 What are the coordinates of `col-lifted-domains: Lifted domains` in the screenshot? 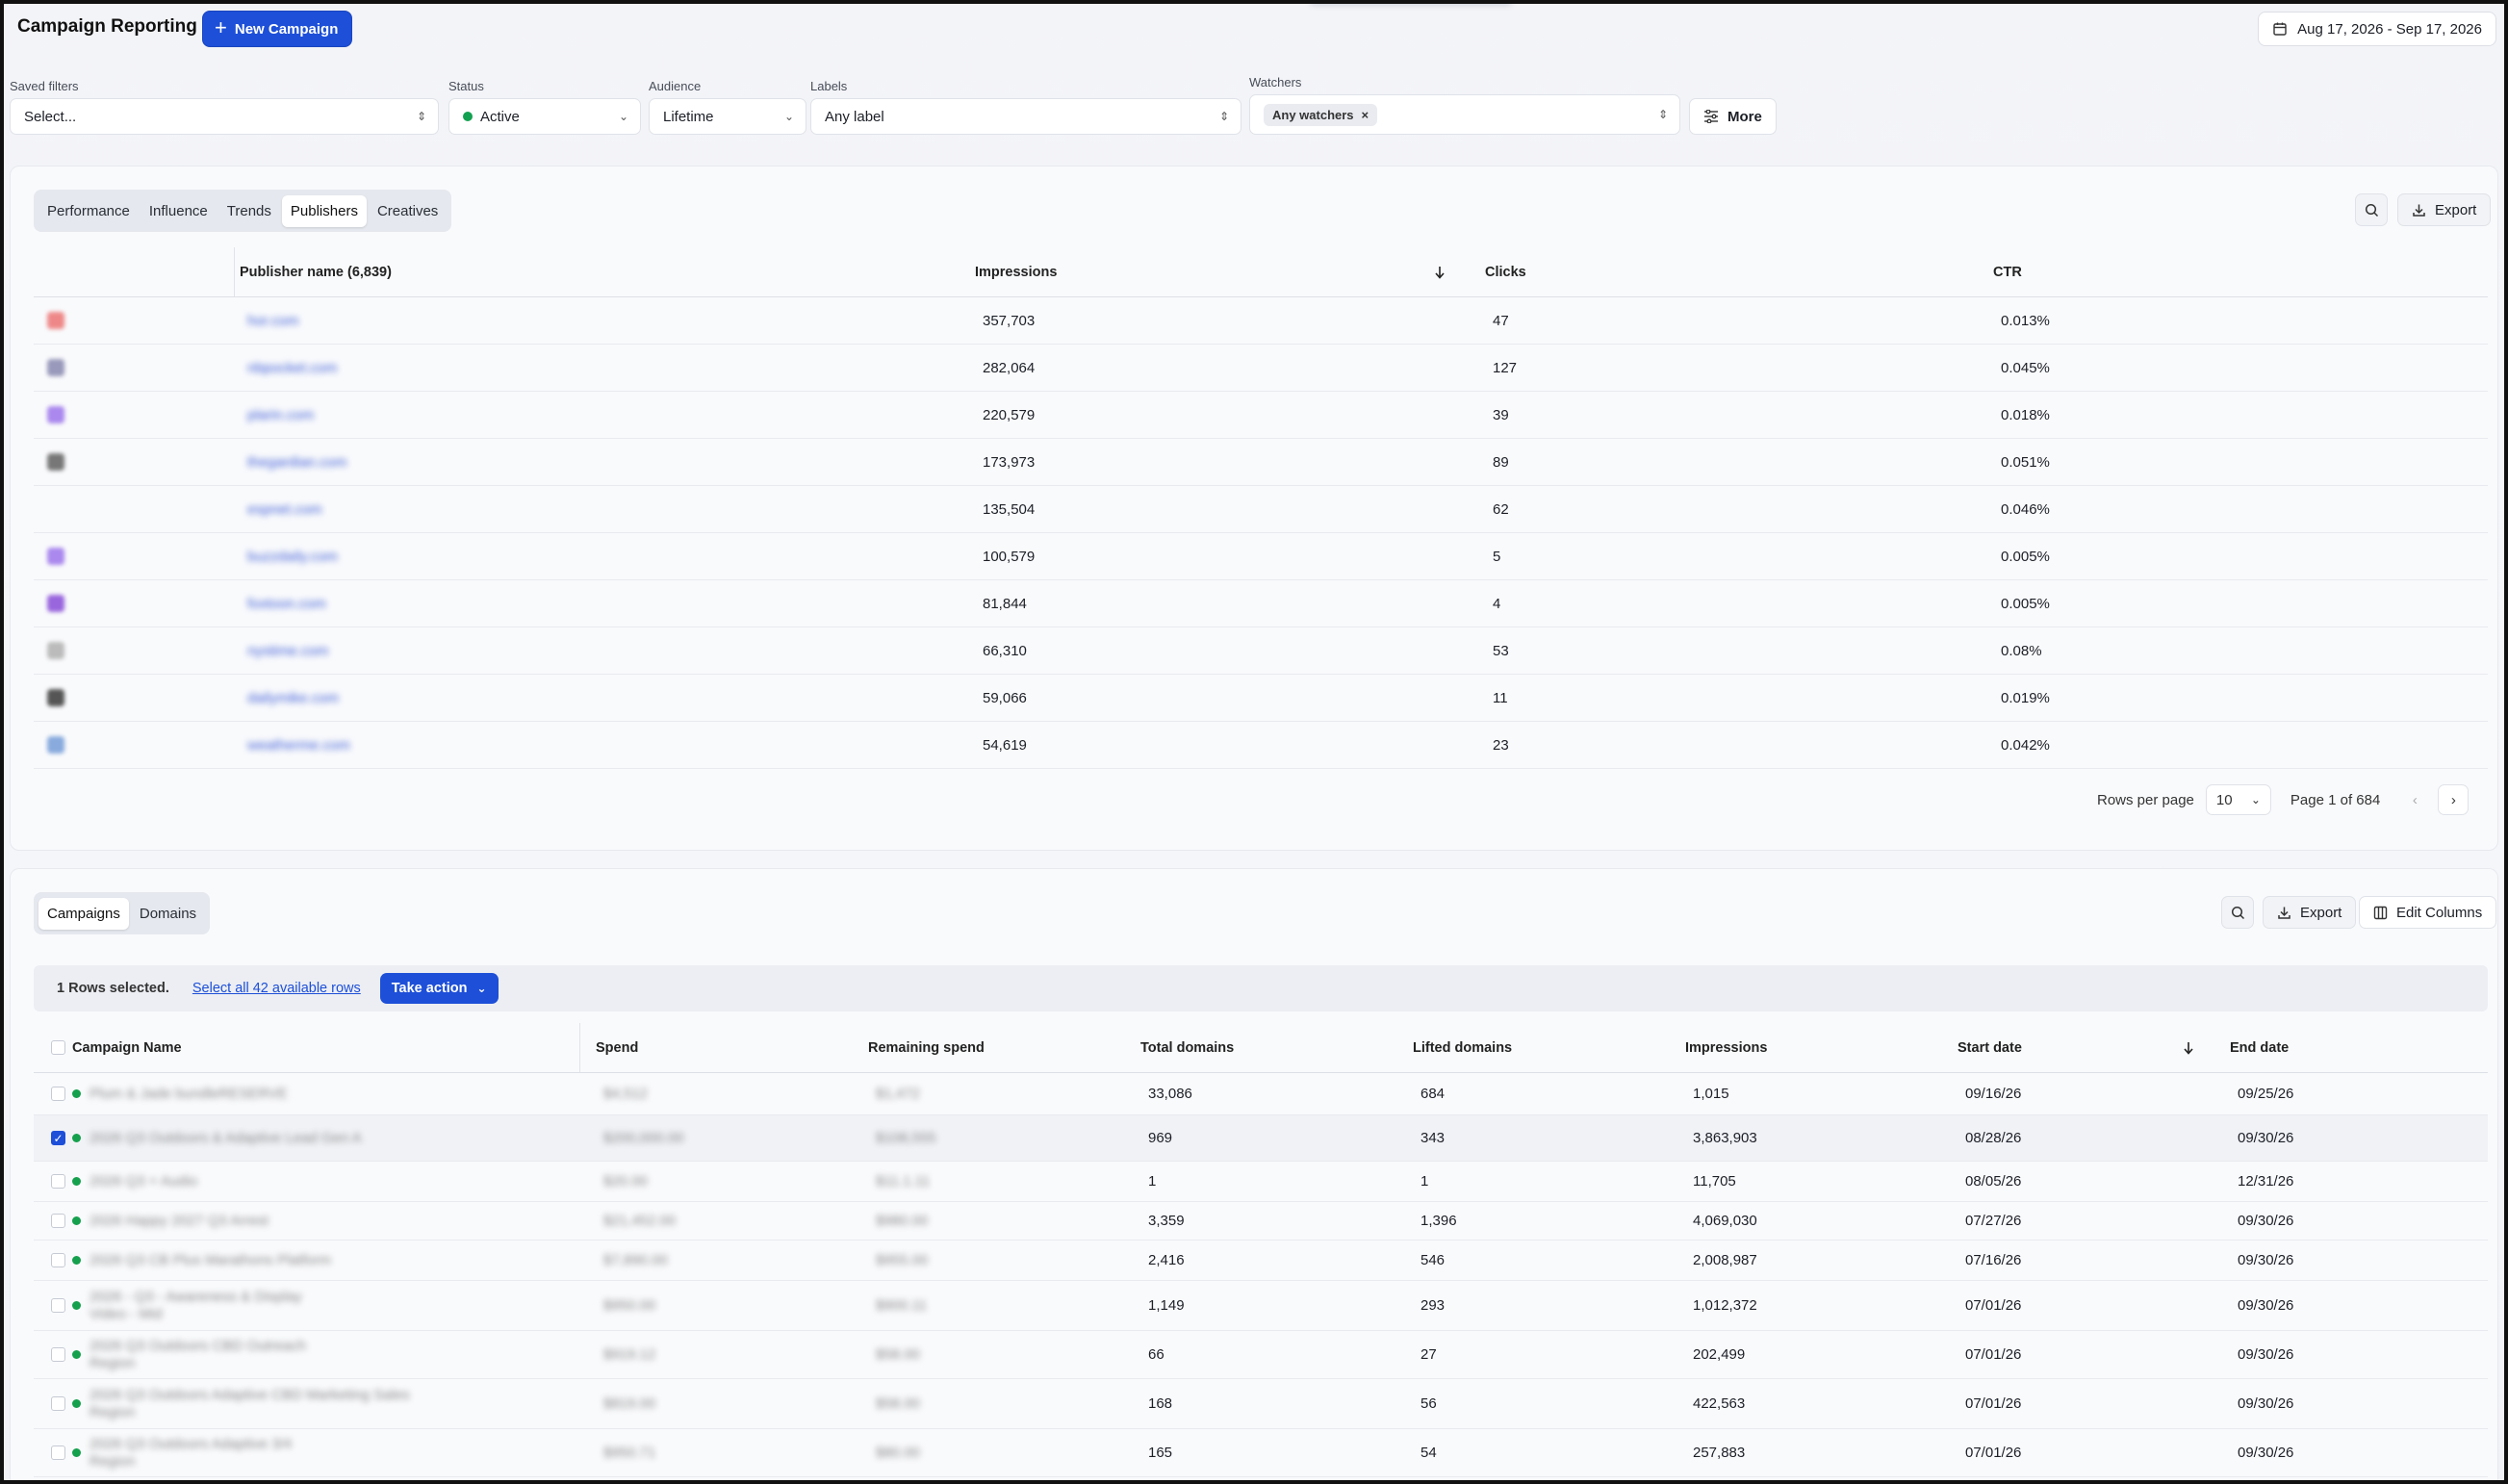 It's located at (1462, 1047).